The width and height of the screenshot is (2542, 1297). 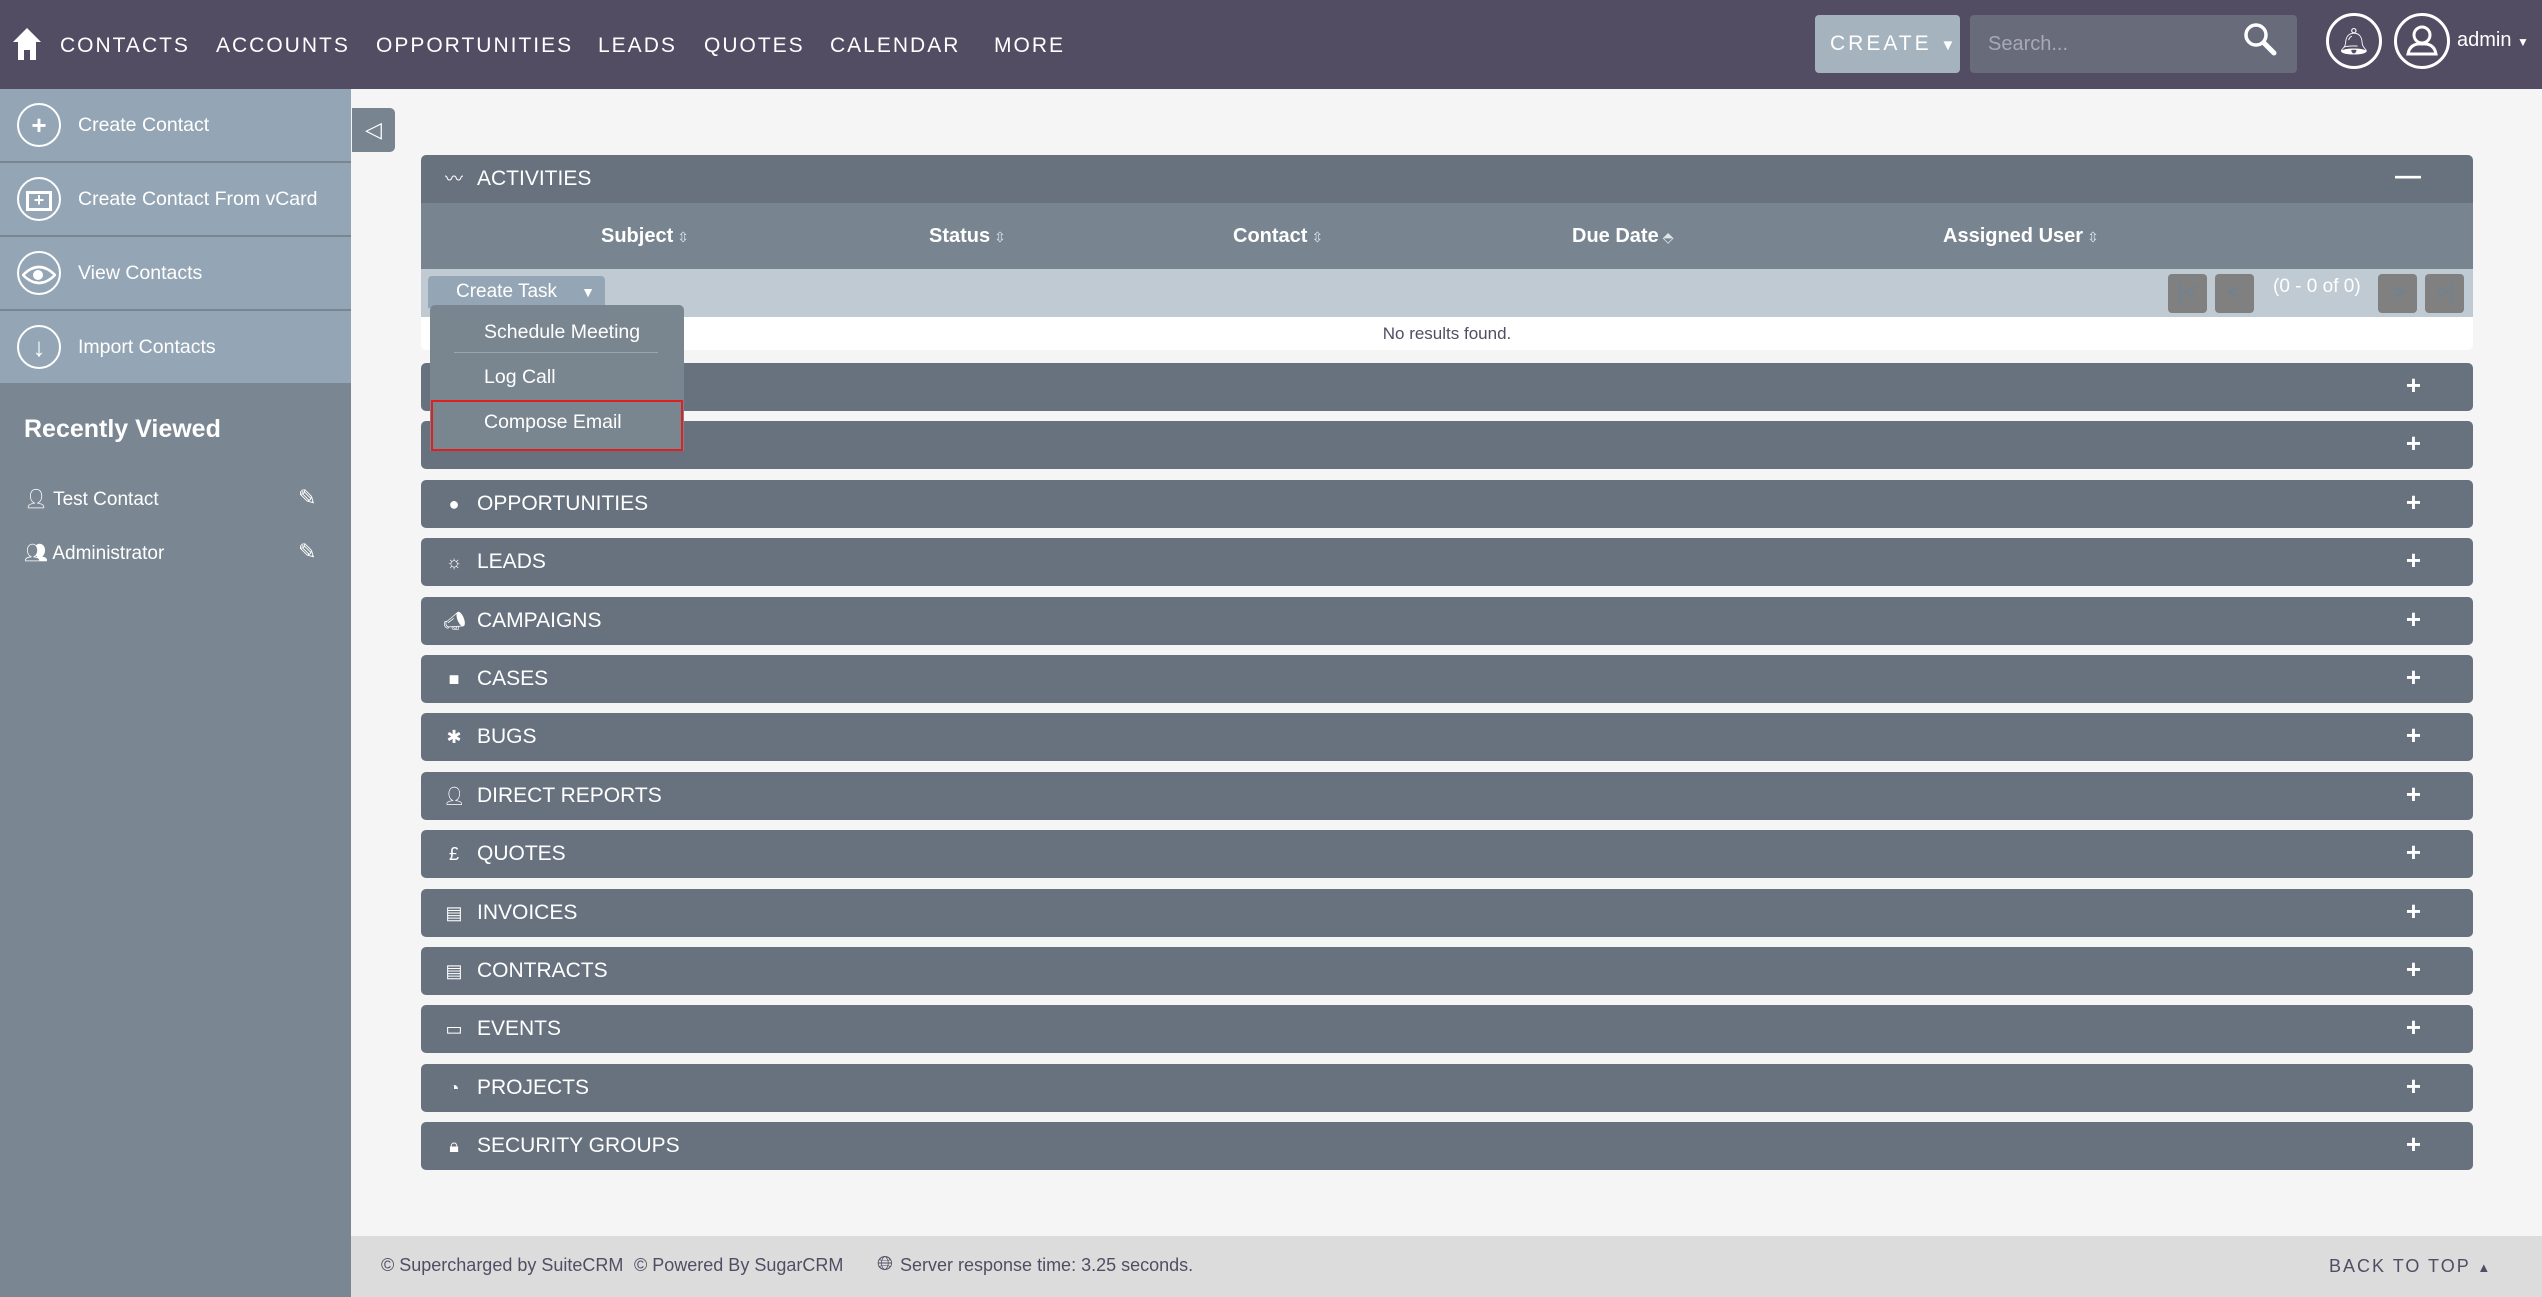 I want to click on sidebar-view-contacts: View Contacts, so click(x=175, y=273).